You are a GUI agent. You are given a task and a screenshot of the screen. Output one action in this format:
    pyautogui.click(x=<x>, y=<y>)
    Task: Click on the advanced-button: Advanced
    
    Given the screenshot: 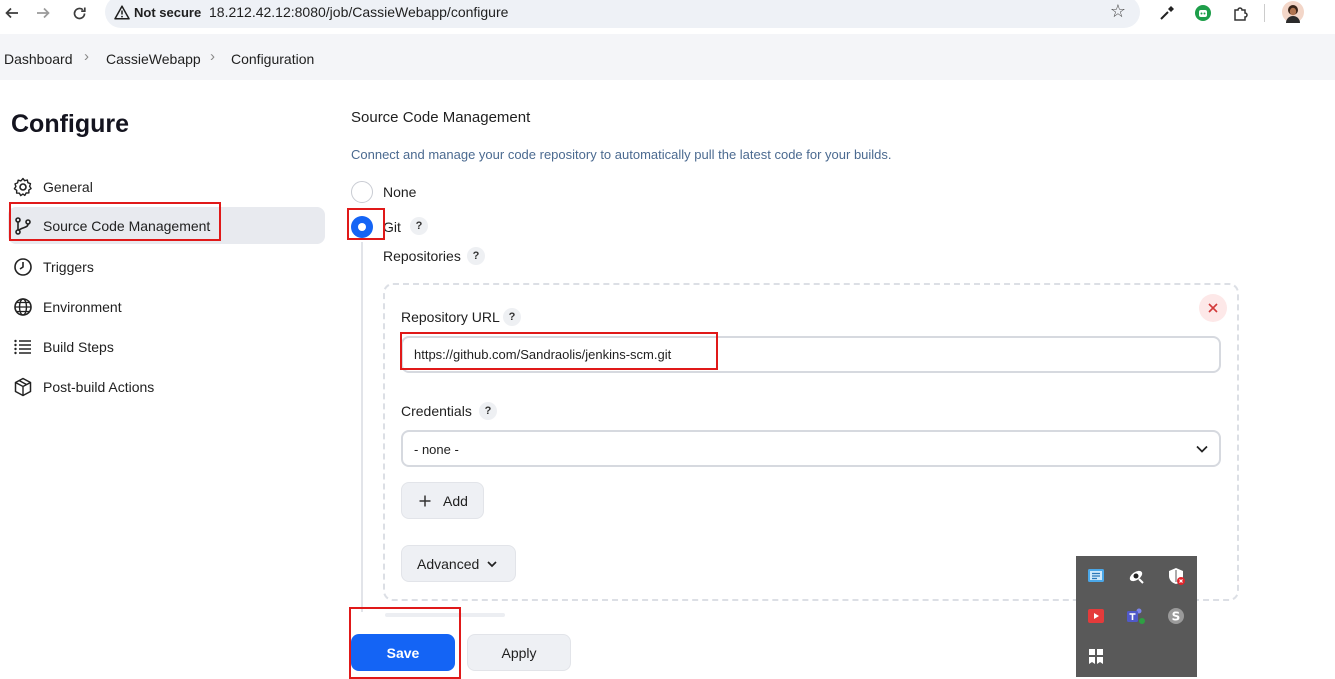 What is the action you would take?
    pyautogui.click(x=458, y=563)
    